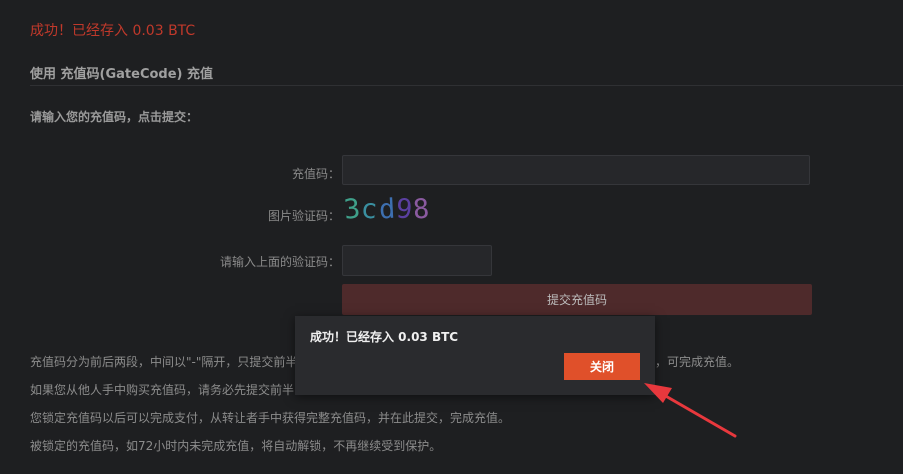  I want to click on info-line-1-tail: ，可完成充值。, so click(697, 362).